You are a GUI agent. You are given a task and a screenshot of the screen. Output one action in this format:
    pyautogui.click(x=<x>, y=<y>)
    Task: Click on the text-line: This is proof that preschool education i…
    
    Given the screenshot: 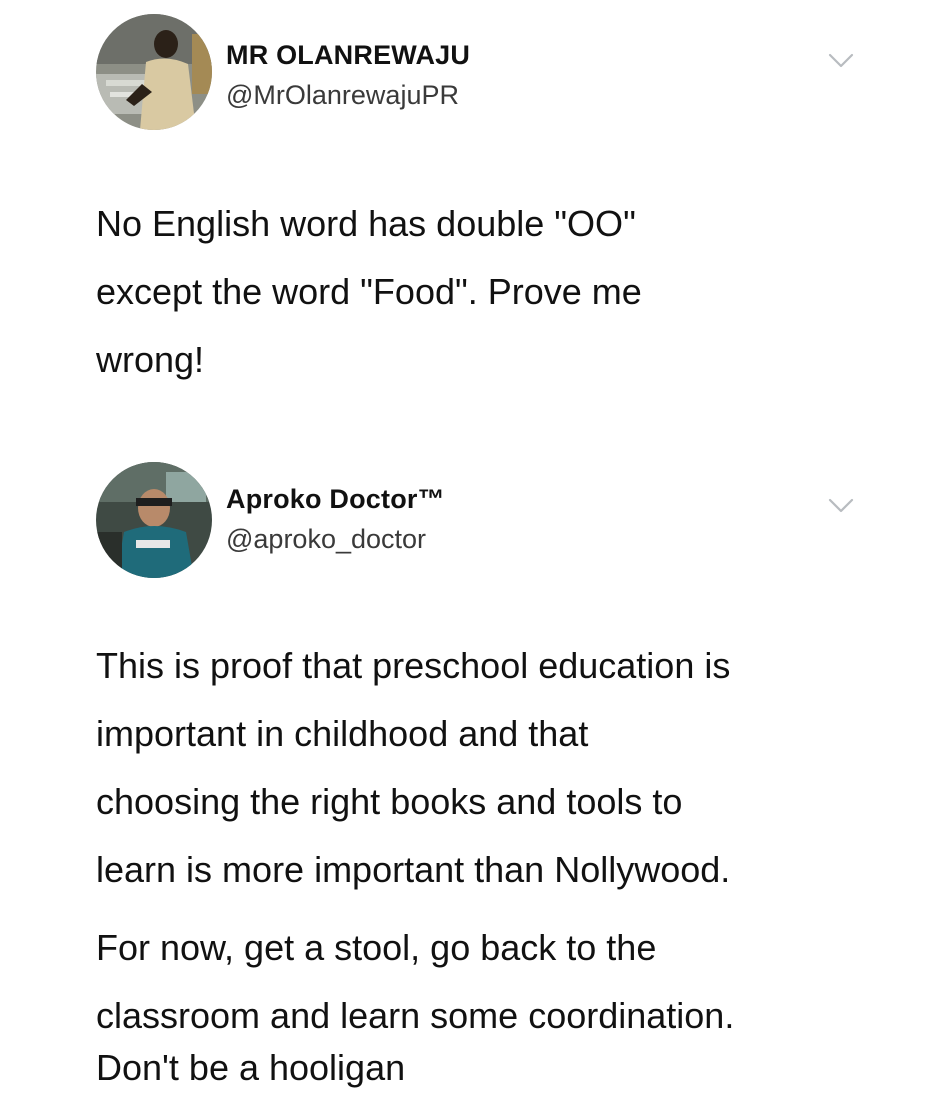 What is the action you would take?
    pyautogui.click(x=413, y=665)
    